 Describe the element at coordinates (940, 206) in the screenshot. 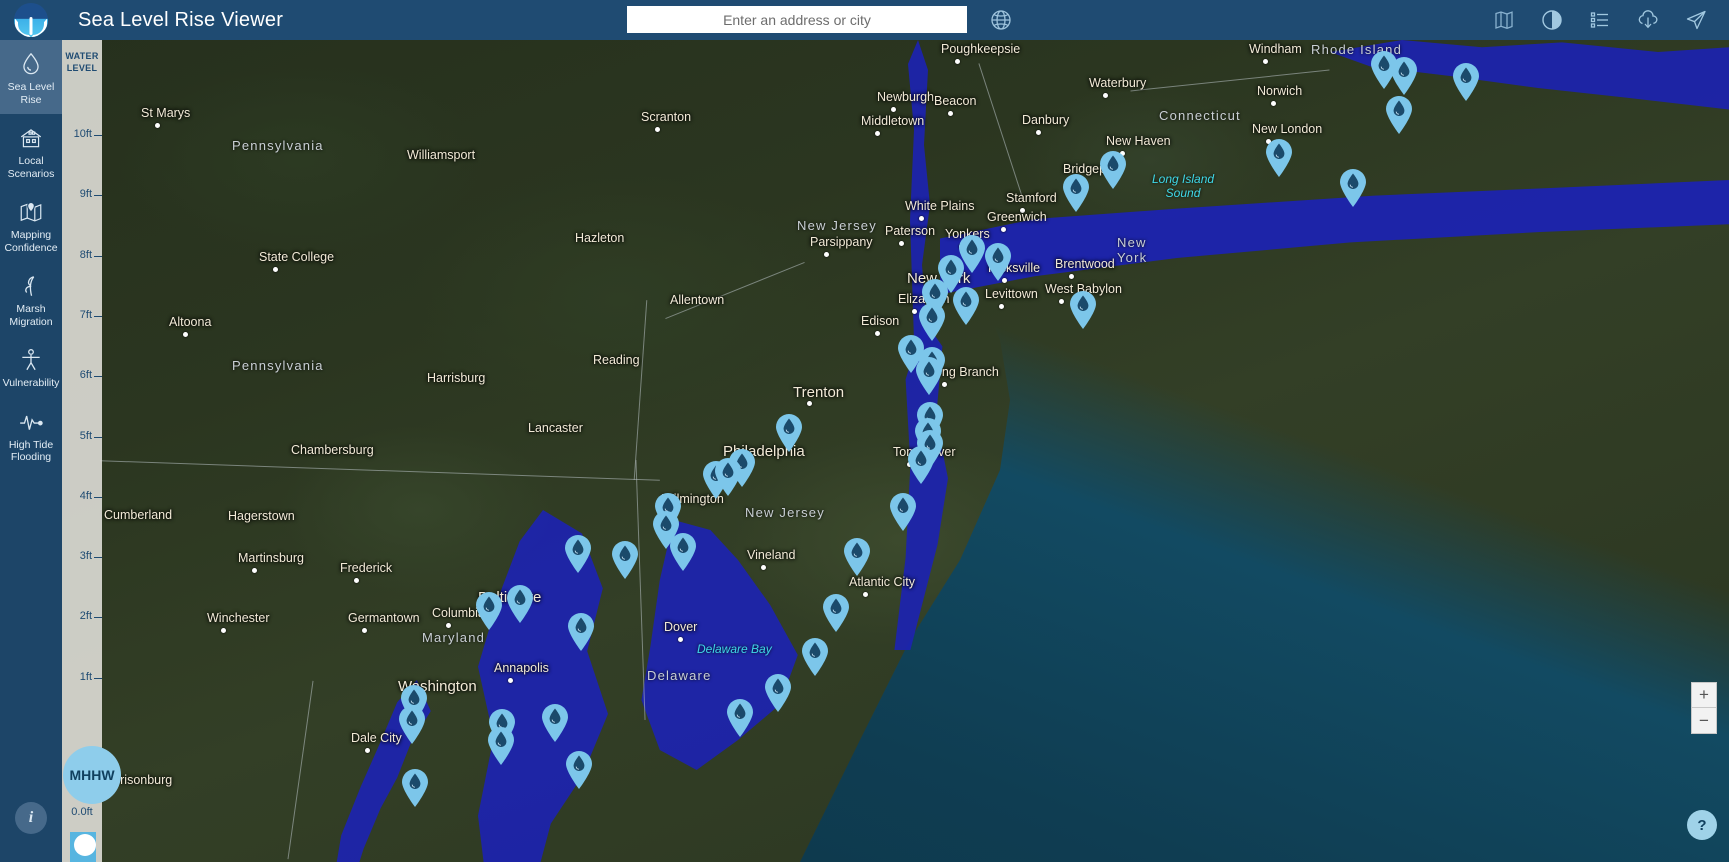

I see `map-city-label: White Plains` at that location.